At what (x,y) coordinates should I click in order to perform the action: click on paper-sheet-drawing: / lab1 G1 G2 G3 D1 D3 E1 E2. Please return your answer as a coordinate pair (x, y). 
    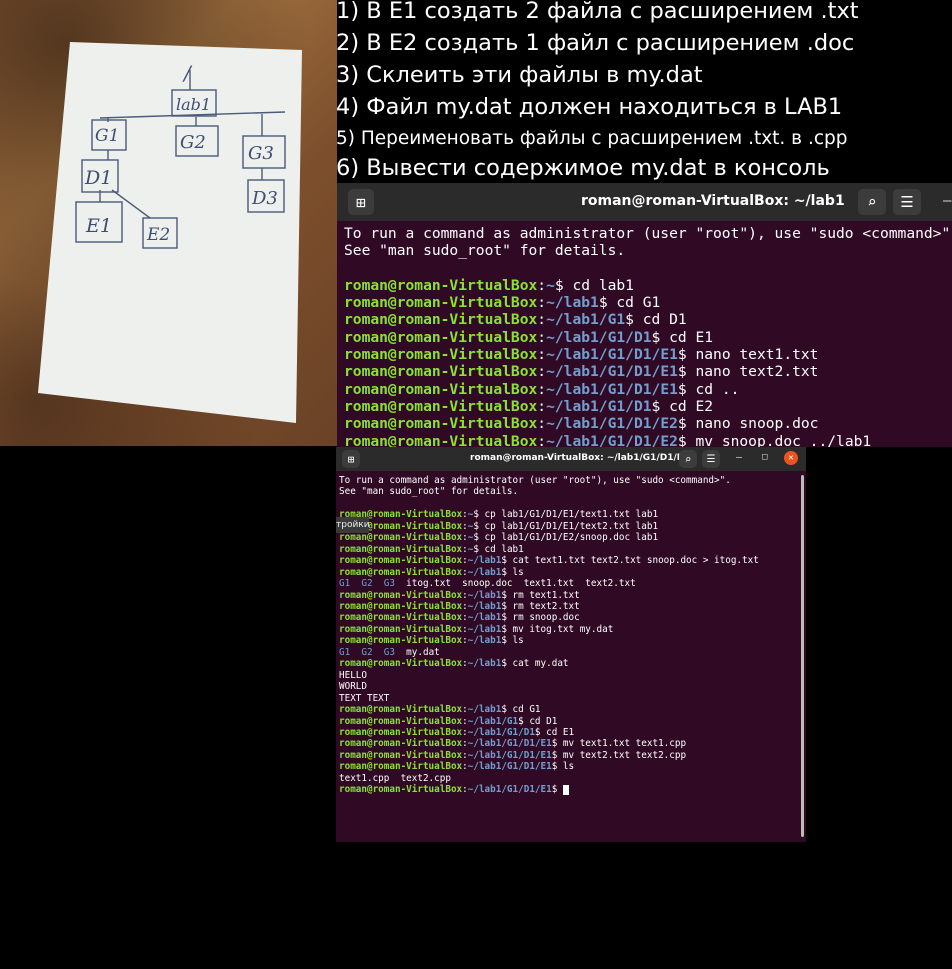
    Looking at the image, I should click on (170, 232).